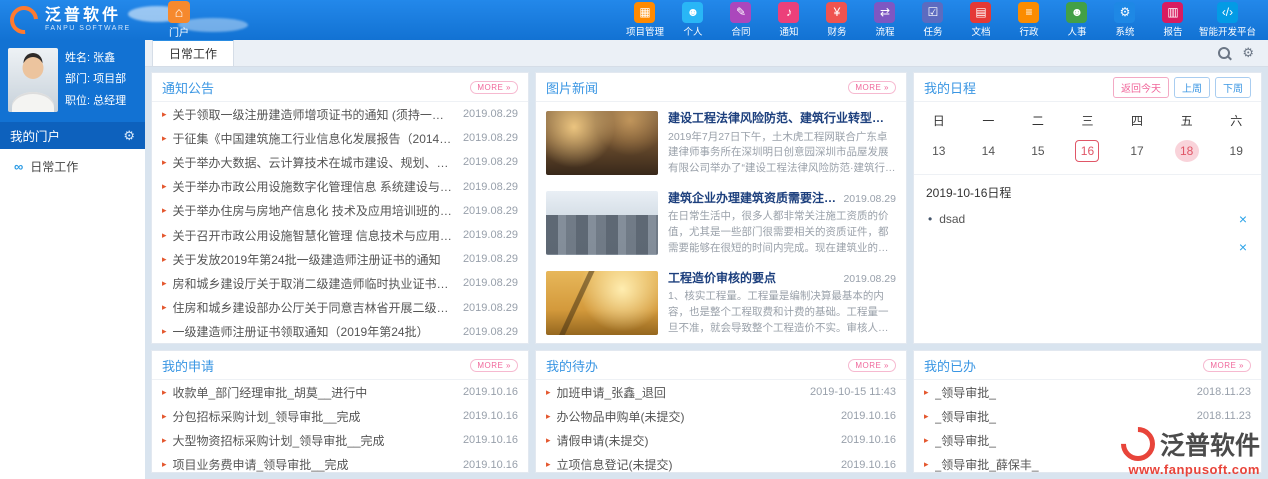  Describe the element at coordinates (1125, 20) in the screenshot. I see `top-nav-item: ⚙ 系统` at that location.